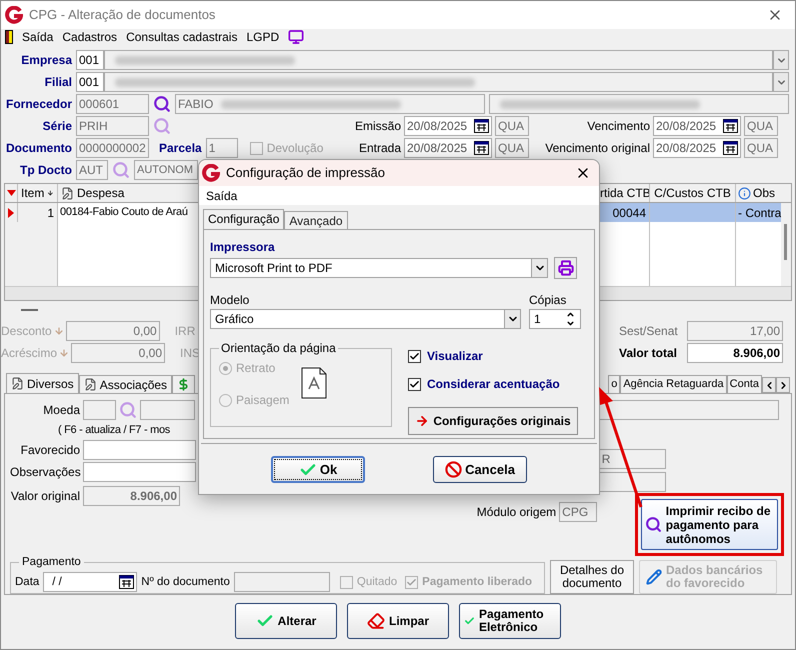 This screenshot has height=650, width=796. Describe the element at coordinates (380, 148) in the screenshot. I see `field-label: Entrada` at that location.